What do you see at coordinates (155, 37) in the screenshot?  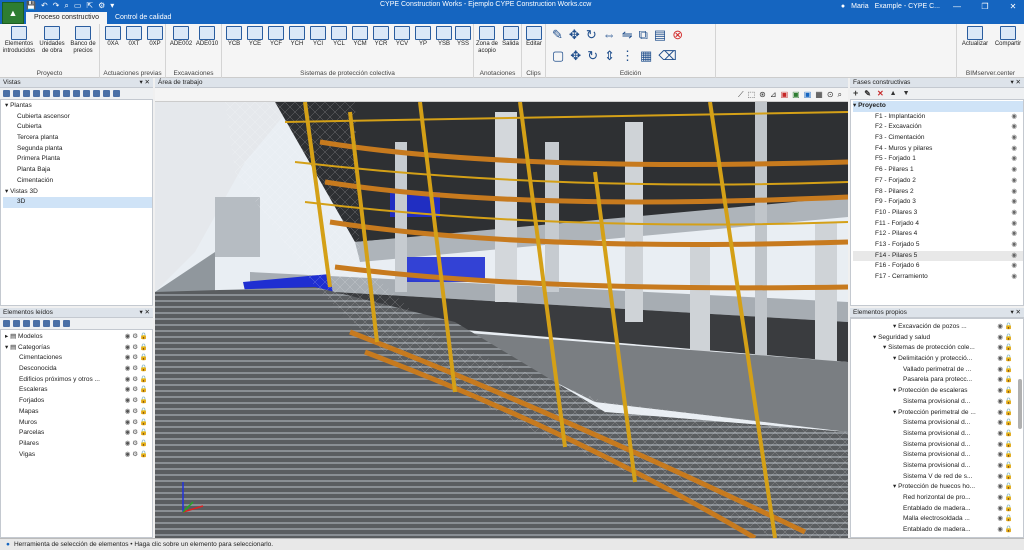 I see `0xp-button: 0XP` at bounding box center [155, 37].